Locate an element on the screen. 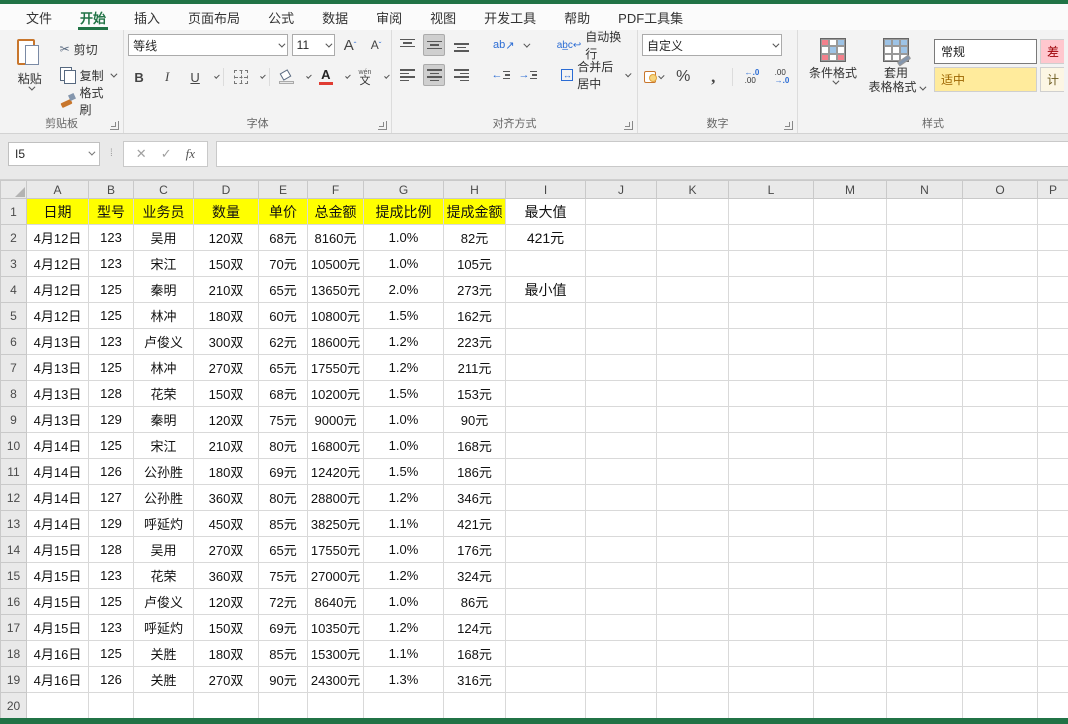  cell-L4 is located at coordinates (771, 289).